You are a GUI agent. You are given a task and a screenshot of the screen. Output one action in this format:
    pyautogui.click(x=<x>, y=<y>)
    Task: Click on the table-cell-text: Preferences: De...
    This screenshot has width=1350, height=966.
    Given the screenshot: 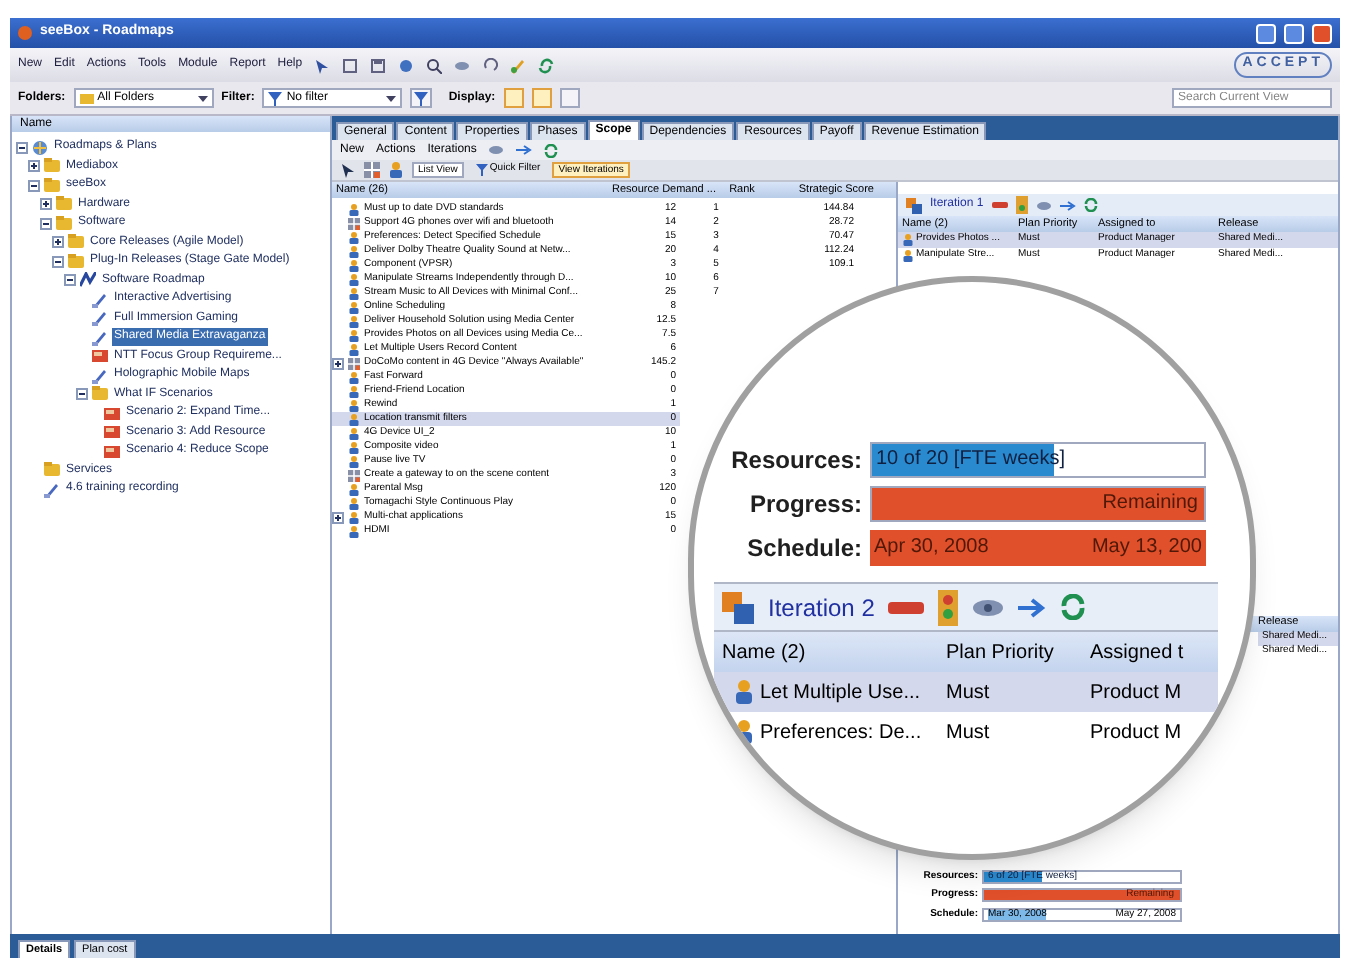 What is the action you would take?
    pyautogui.click(x=841, y=733)
    